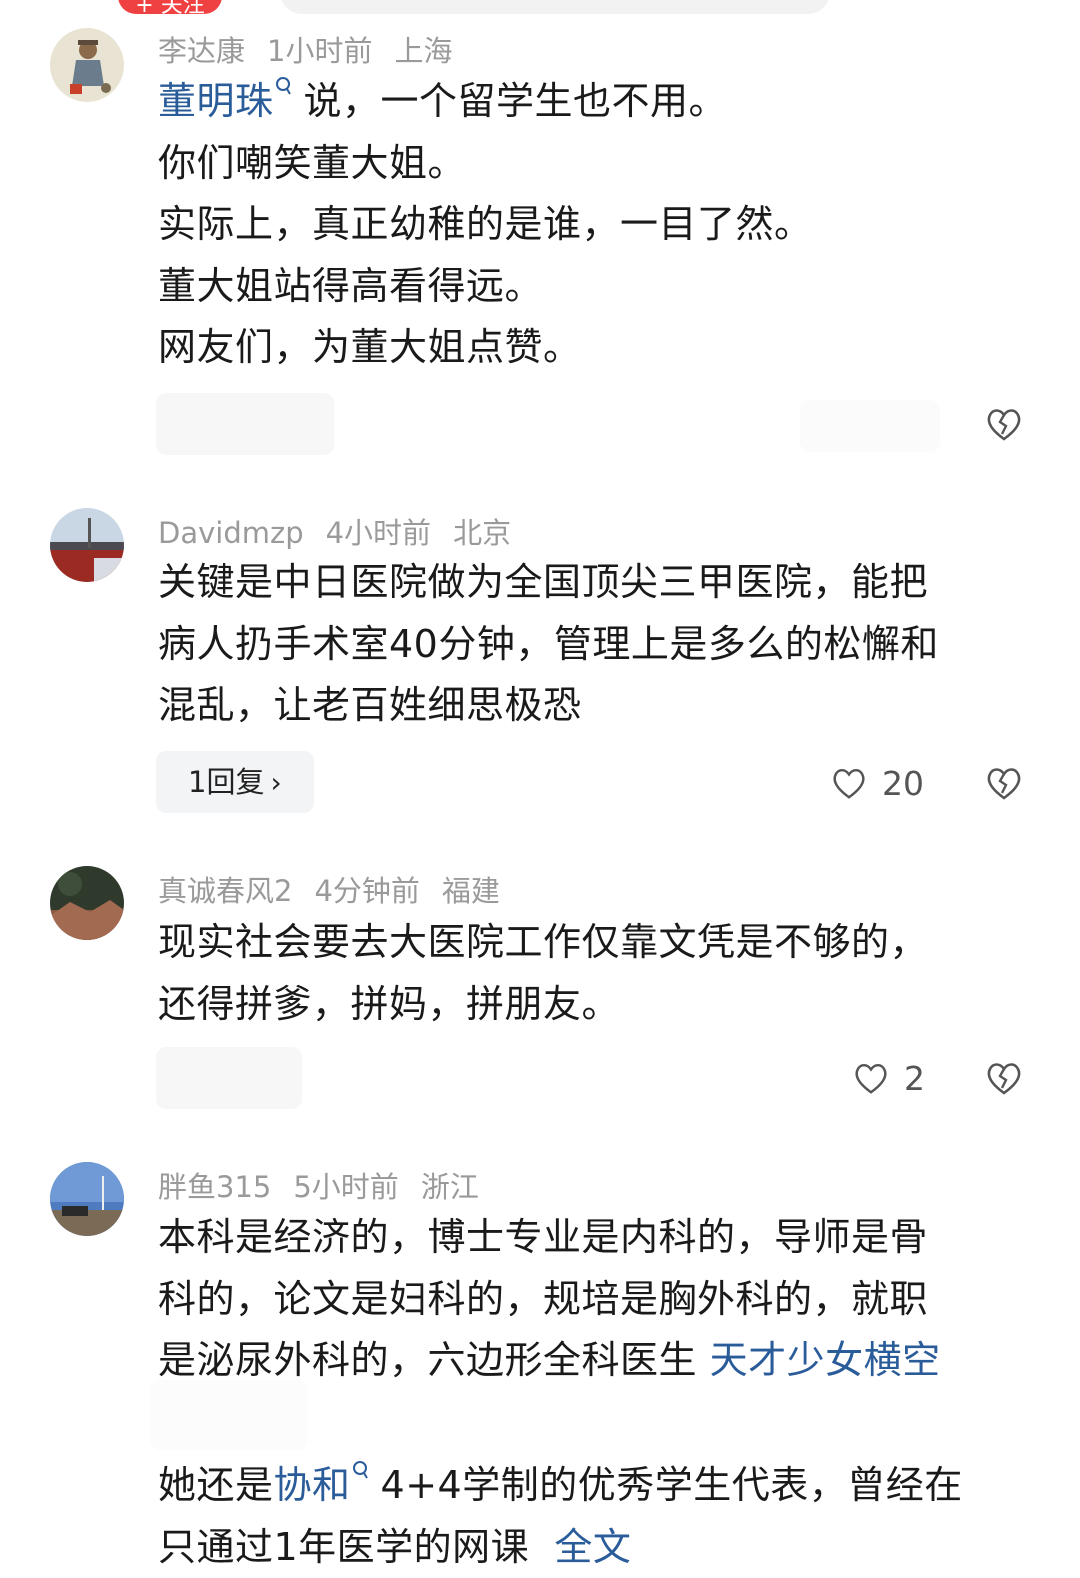 The height and width of the screenshot is (1578, 1080). Describe the element at coordinates (423, 51) in the screenshot. I see `location: 上海` at that location.